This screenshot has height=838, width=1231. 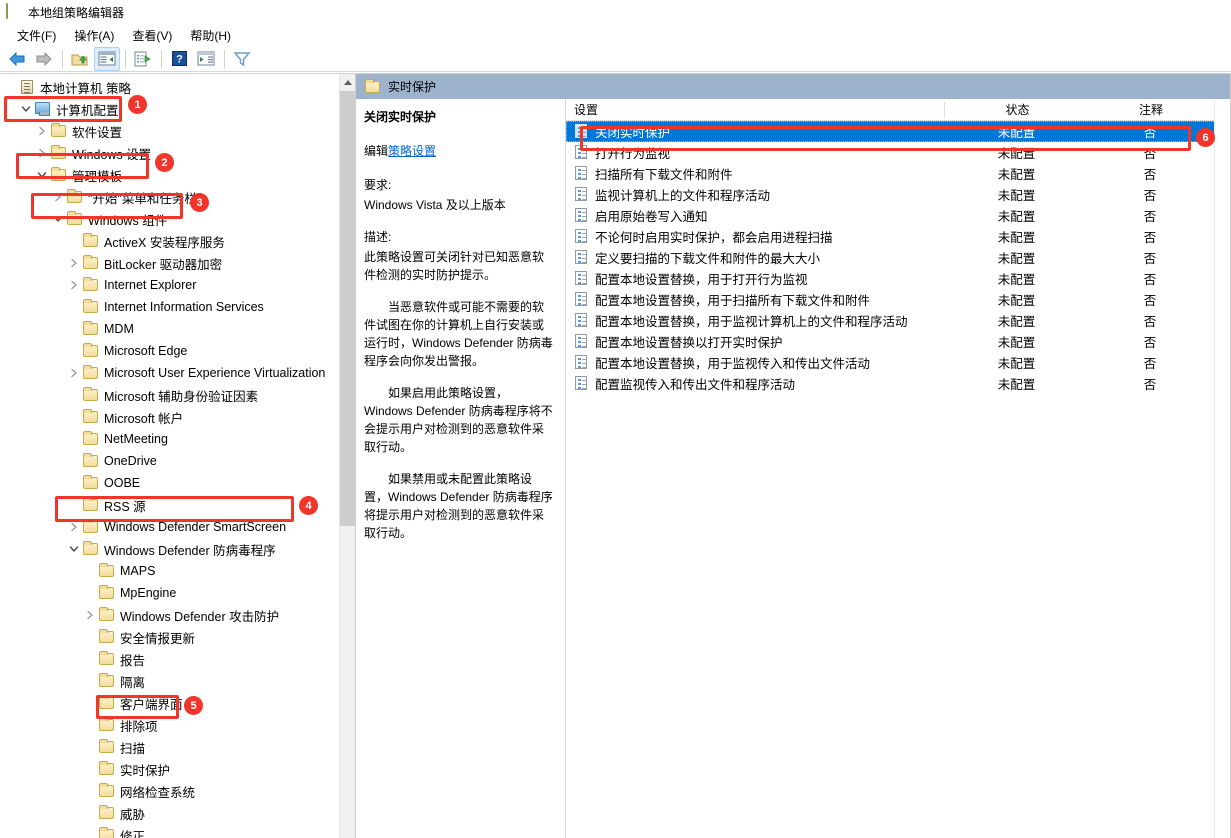 I want to click on tree-item: Microsoft Edge, so click(x=170, y=351).